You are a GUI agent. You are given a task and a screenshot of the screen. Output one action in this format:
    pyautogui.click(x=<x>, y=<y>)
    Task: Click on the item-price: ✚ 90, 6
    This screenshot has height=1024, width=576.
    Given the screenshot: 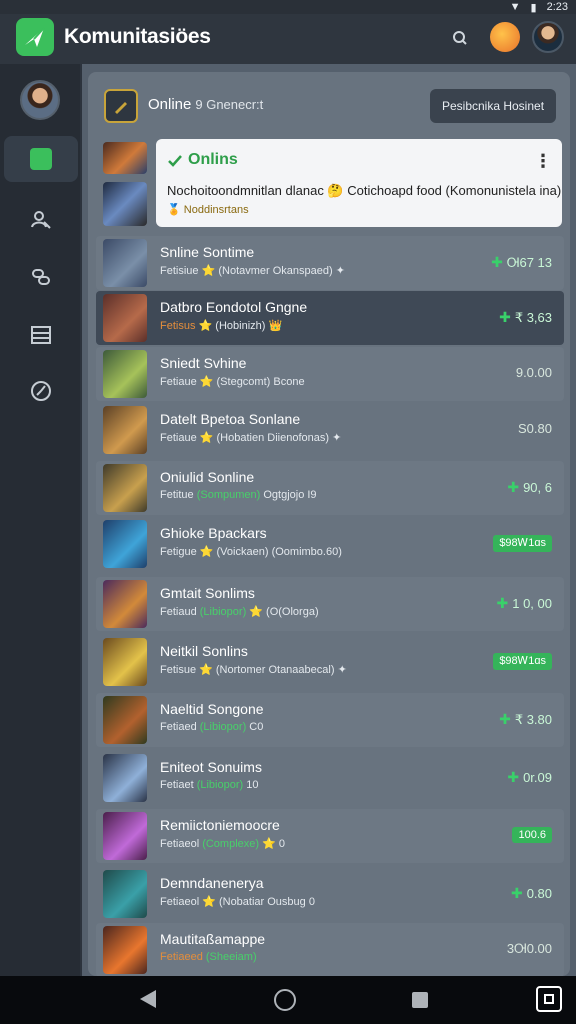 What is the action you would take?
    pyautogui.click(x=529, y=487)
    